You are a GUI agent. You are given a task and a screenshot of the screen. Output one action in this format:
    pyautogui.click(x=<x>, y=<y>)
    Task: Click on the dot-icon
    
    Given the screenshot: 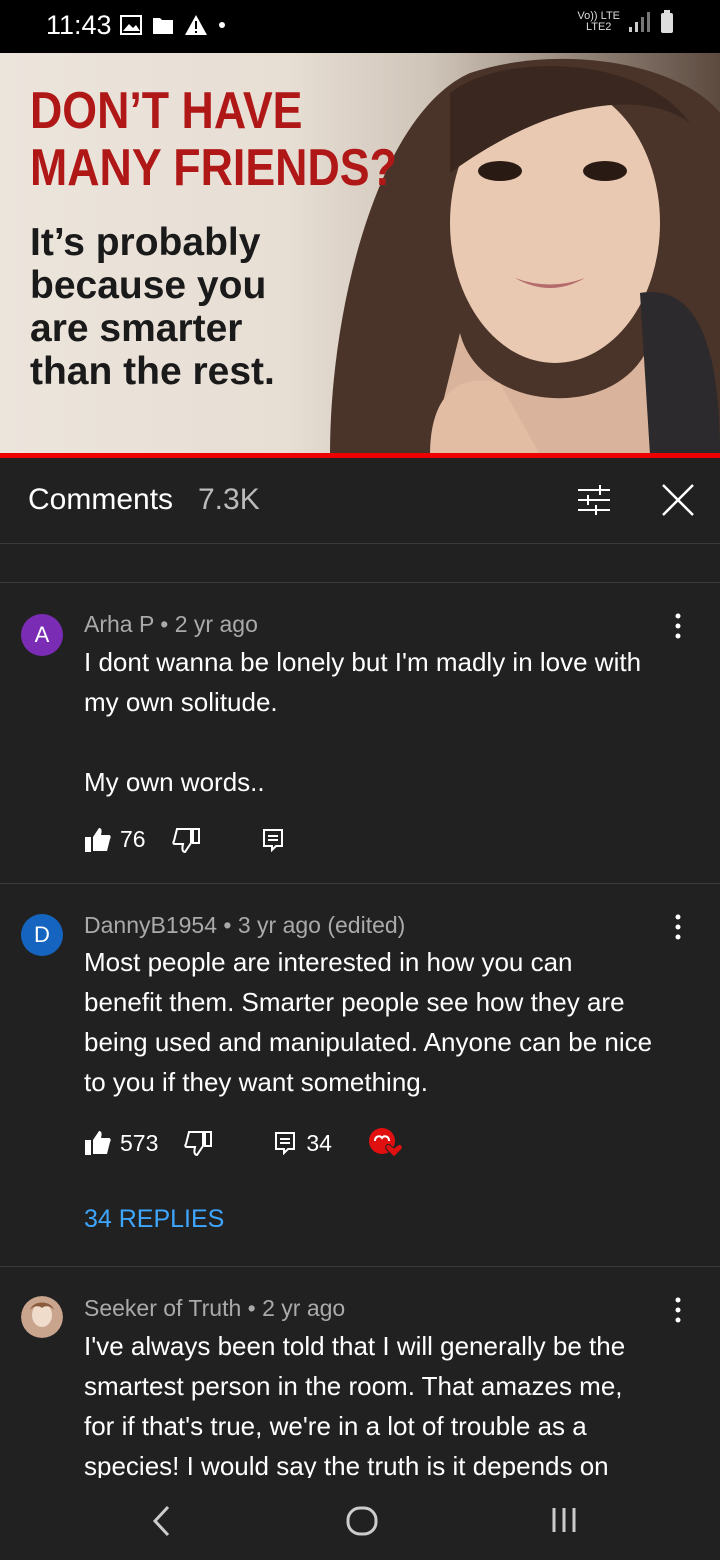 What is the action you would take?
    pyautogui.click(x=222, y=25)
    